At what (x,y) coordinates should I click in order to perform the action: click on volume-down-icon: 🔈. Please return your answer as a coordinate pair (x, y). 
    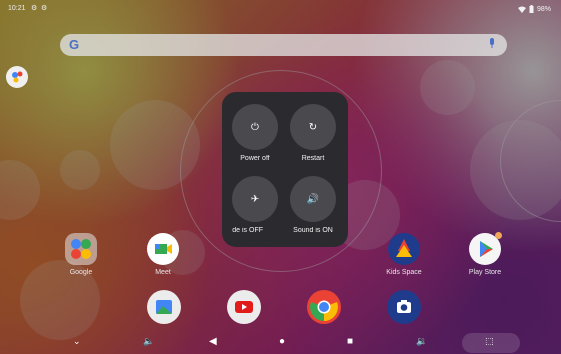
    Looking at the image, I should click on (148, 341).